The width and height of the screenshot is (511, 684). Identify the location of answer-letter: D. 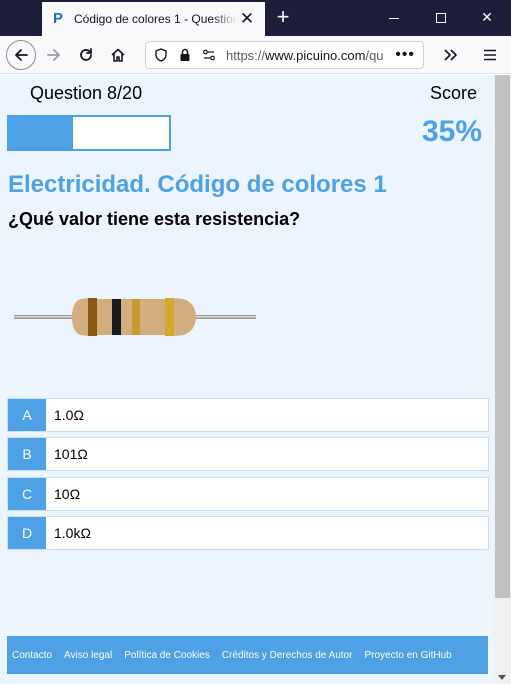
(27, 533).